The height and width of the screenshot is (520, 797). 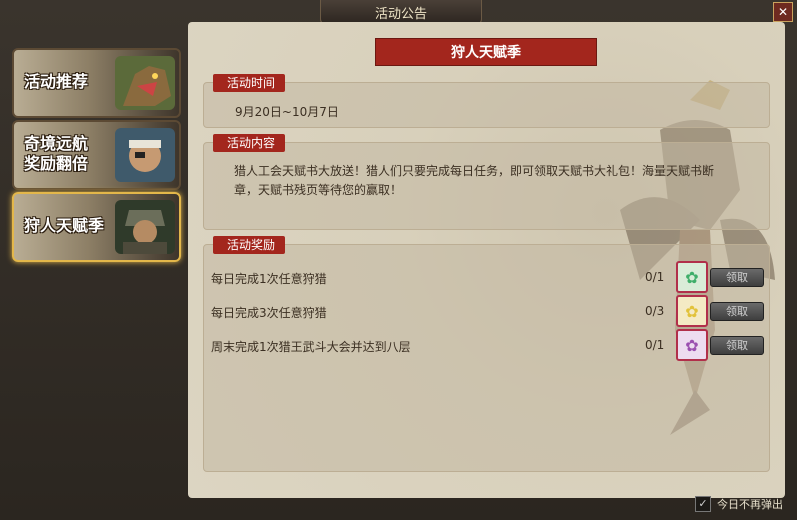 What do you see at coordinates (269, 313) in the screenshot?
I see `reward-condition: 每日完成3次任意狩猎` at bounding box center [269, 313].